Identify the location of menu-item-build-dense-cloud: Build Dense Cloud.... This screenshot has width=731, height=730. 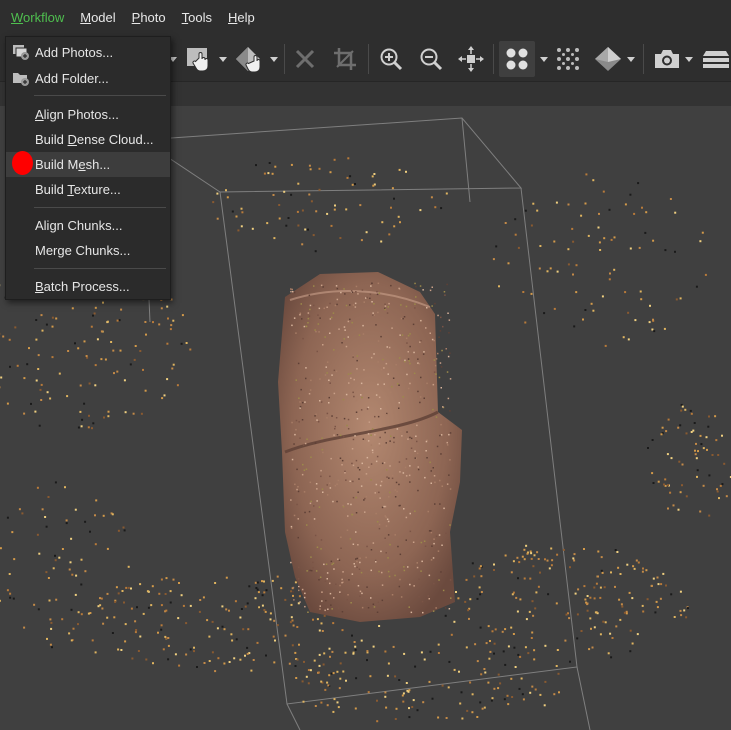
(88, 139).